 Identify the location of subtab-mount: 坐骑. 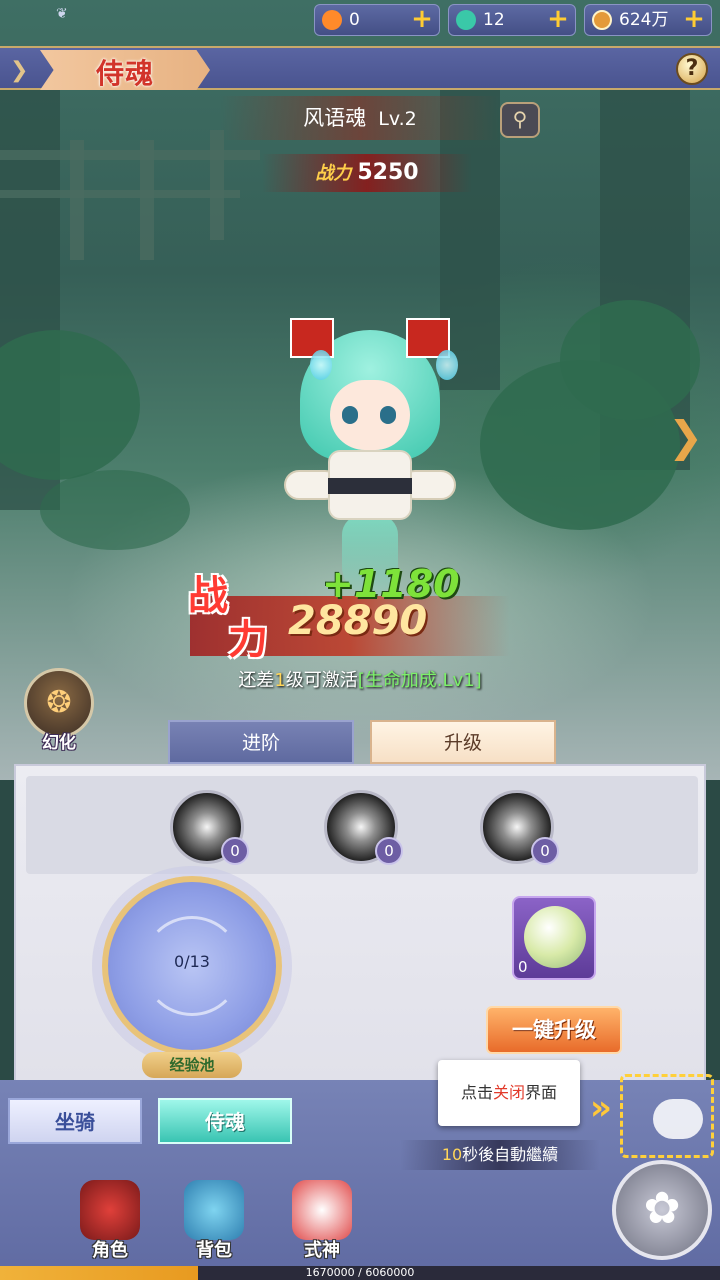
(75, 1121).